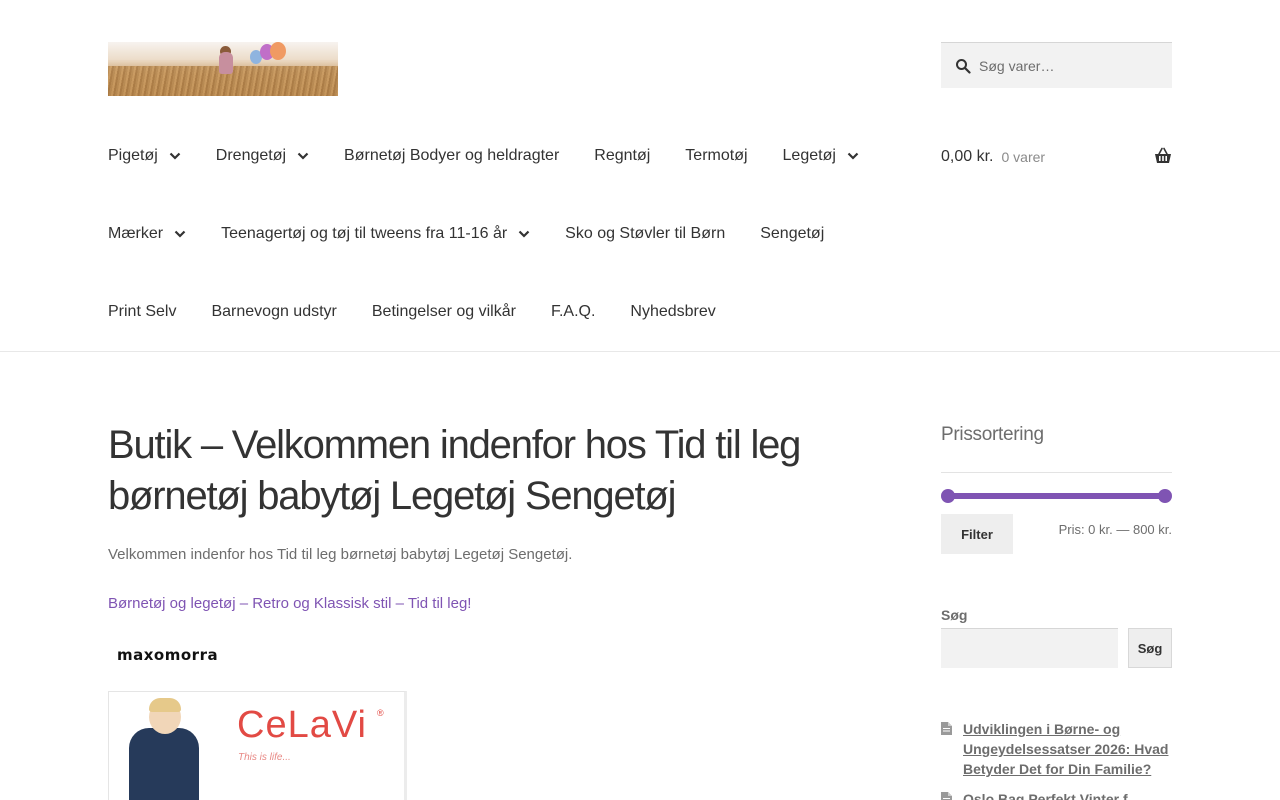 The image size is (1280, 800). What do you see at coordinates (1069, 65) in the screenshot?
I see `product-search-input` at bounding box center [1069, 65].